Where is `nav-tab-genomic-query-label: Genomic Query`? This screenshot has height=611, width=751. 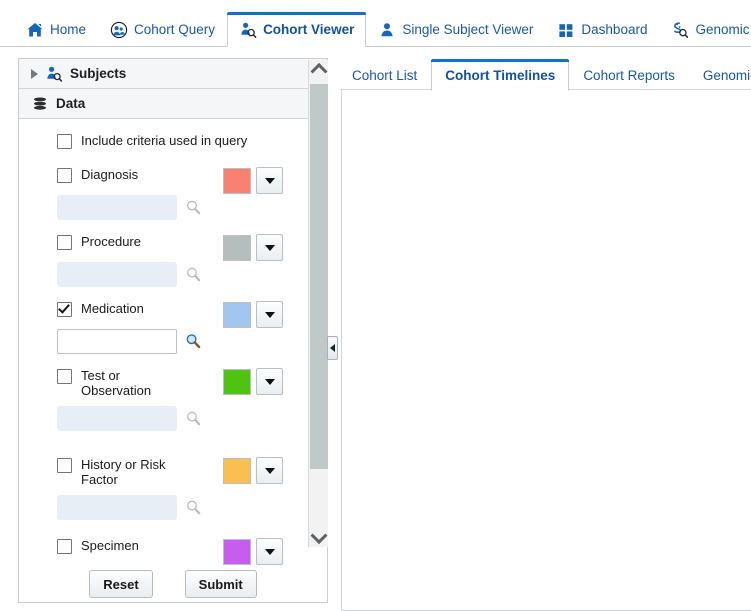
nav-tab-genomic-query-label: Genomic Query is located at coordinates (723, 29).